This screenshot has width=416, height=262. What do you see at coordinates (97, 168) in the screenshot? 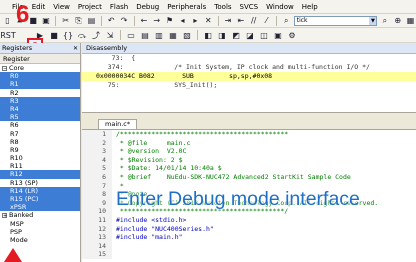
I see `line-number: 5` at bounding box center [97, 168].